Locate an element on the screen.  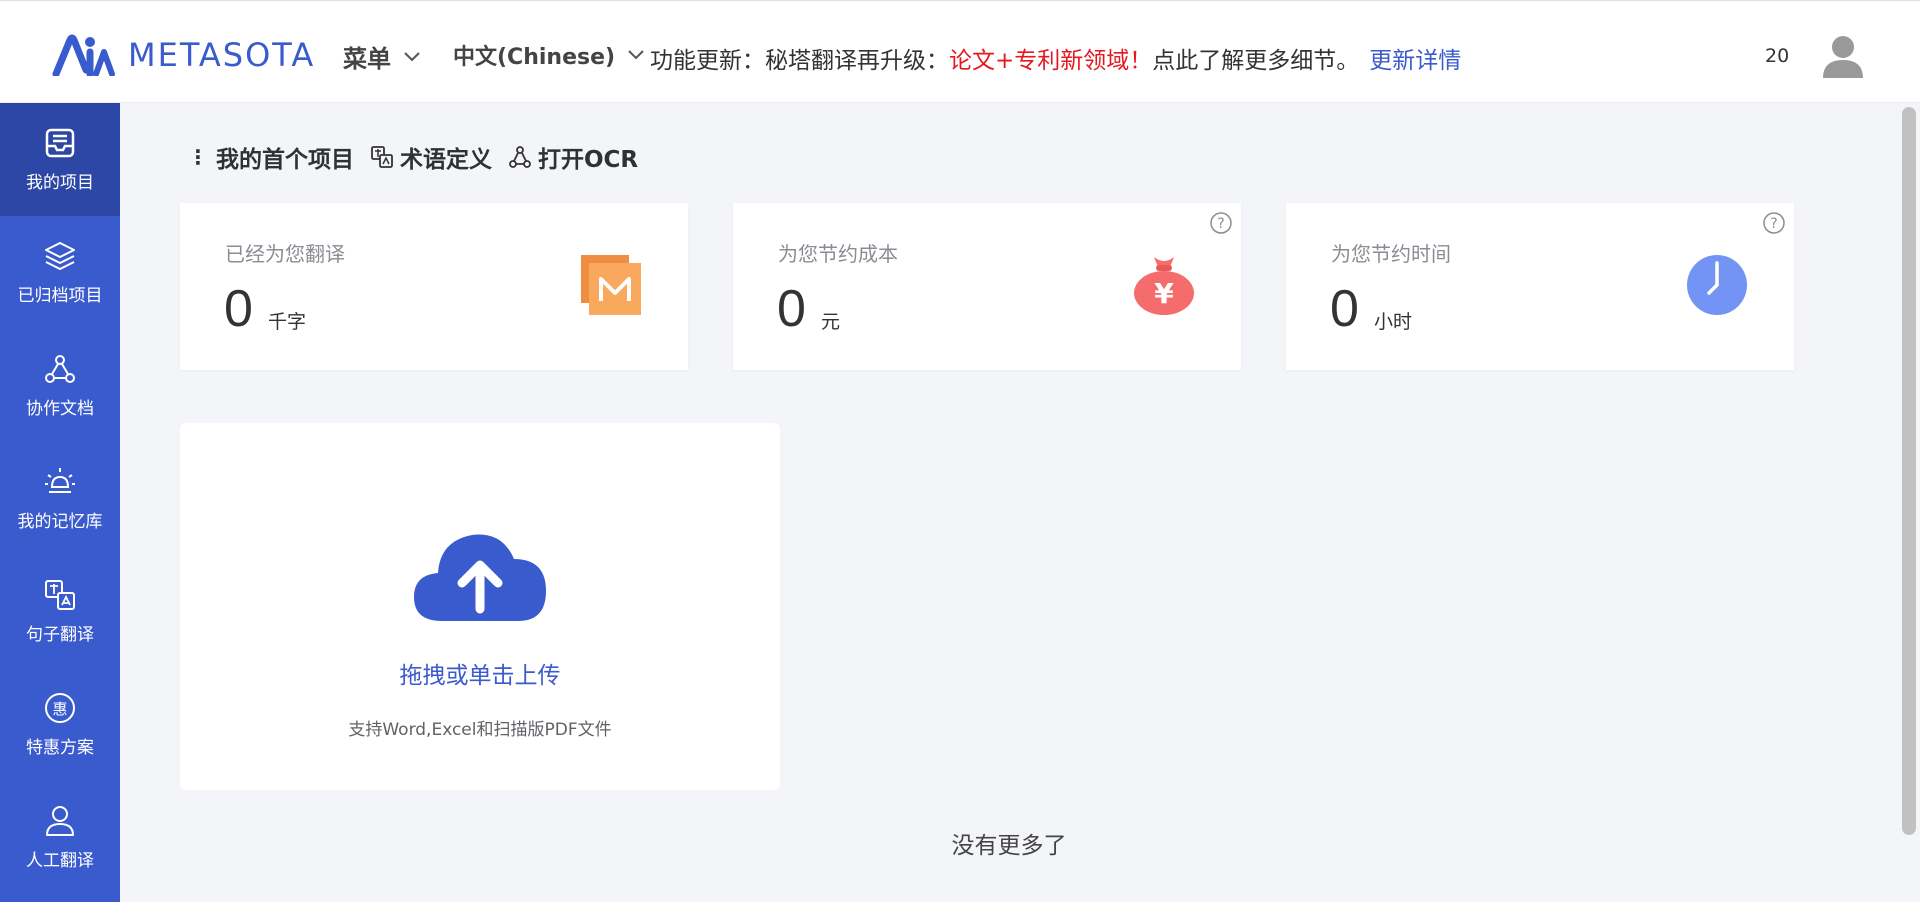
sidebar-item-archived: 已归档项目 is located at coordinates (60, 272).